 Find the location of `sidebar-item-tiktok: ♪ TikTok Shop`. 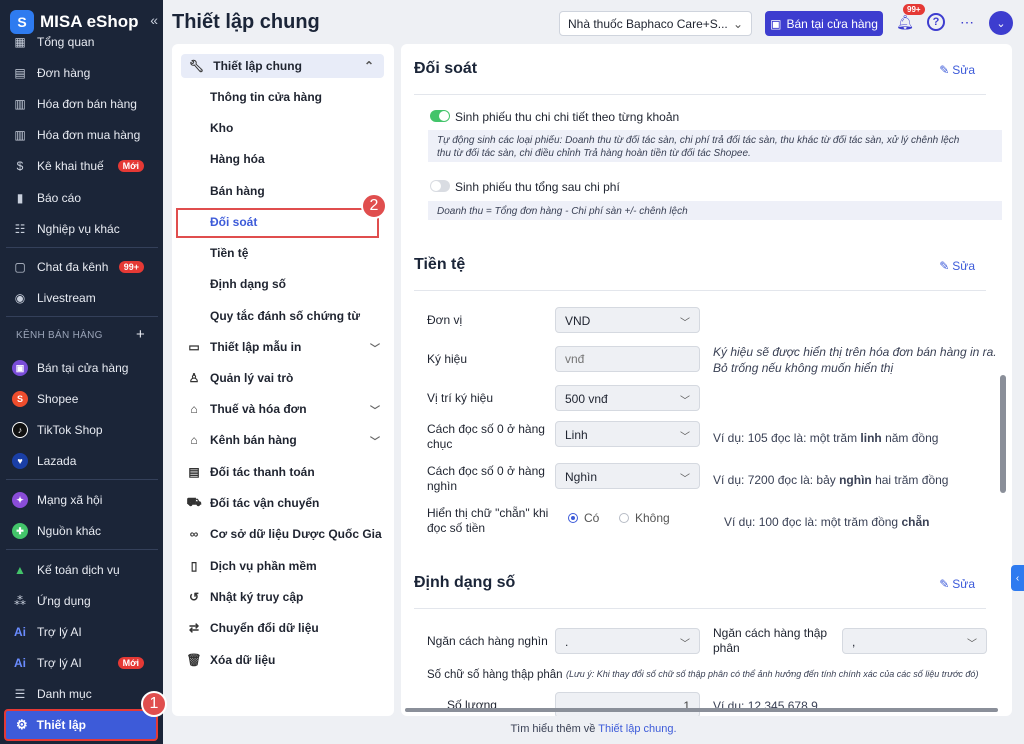

sidebar-item-tiktok: ♪ TikTok Shop is located at coordinates (85, 430).